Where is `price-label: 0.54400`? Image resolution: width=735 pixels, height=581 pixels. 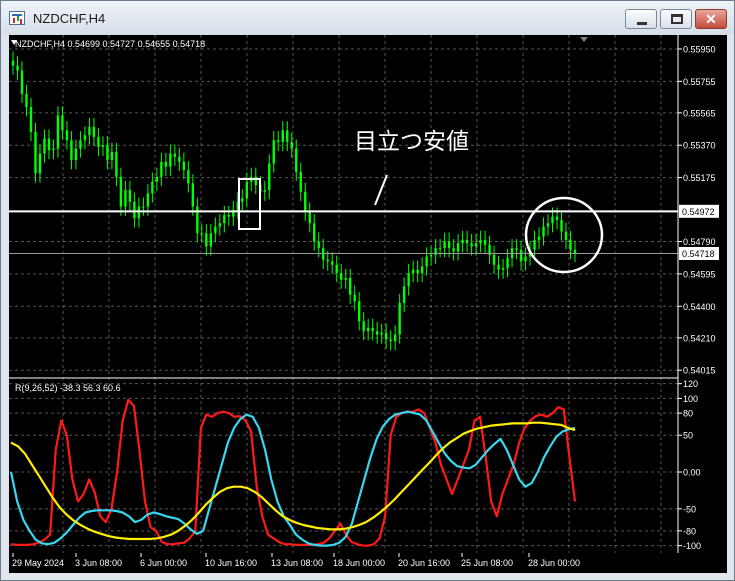 price-label: 0.54400 is located at coordinates (699, 307).